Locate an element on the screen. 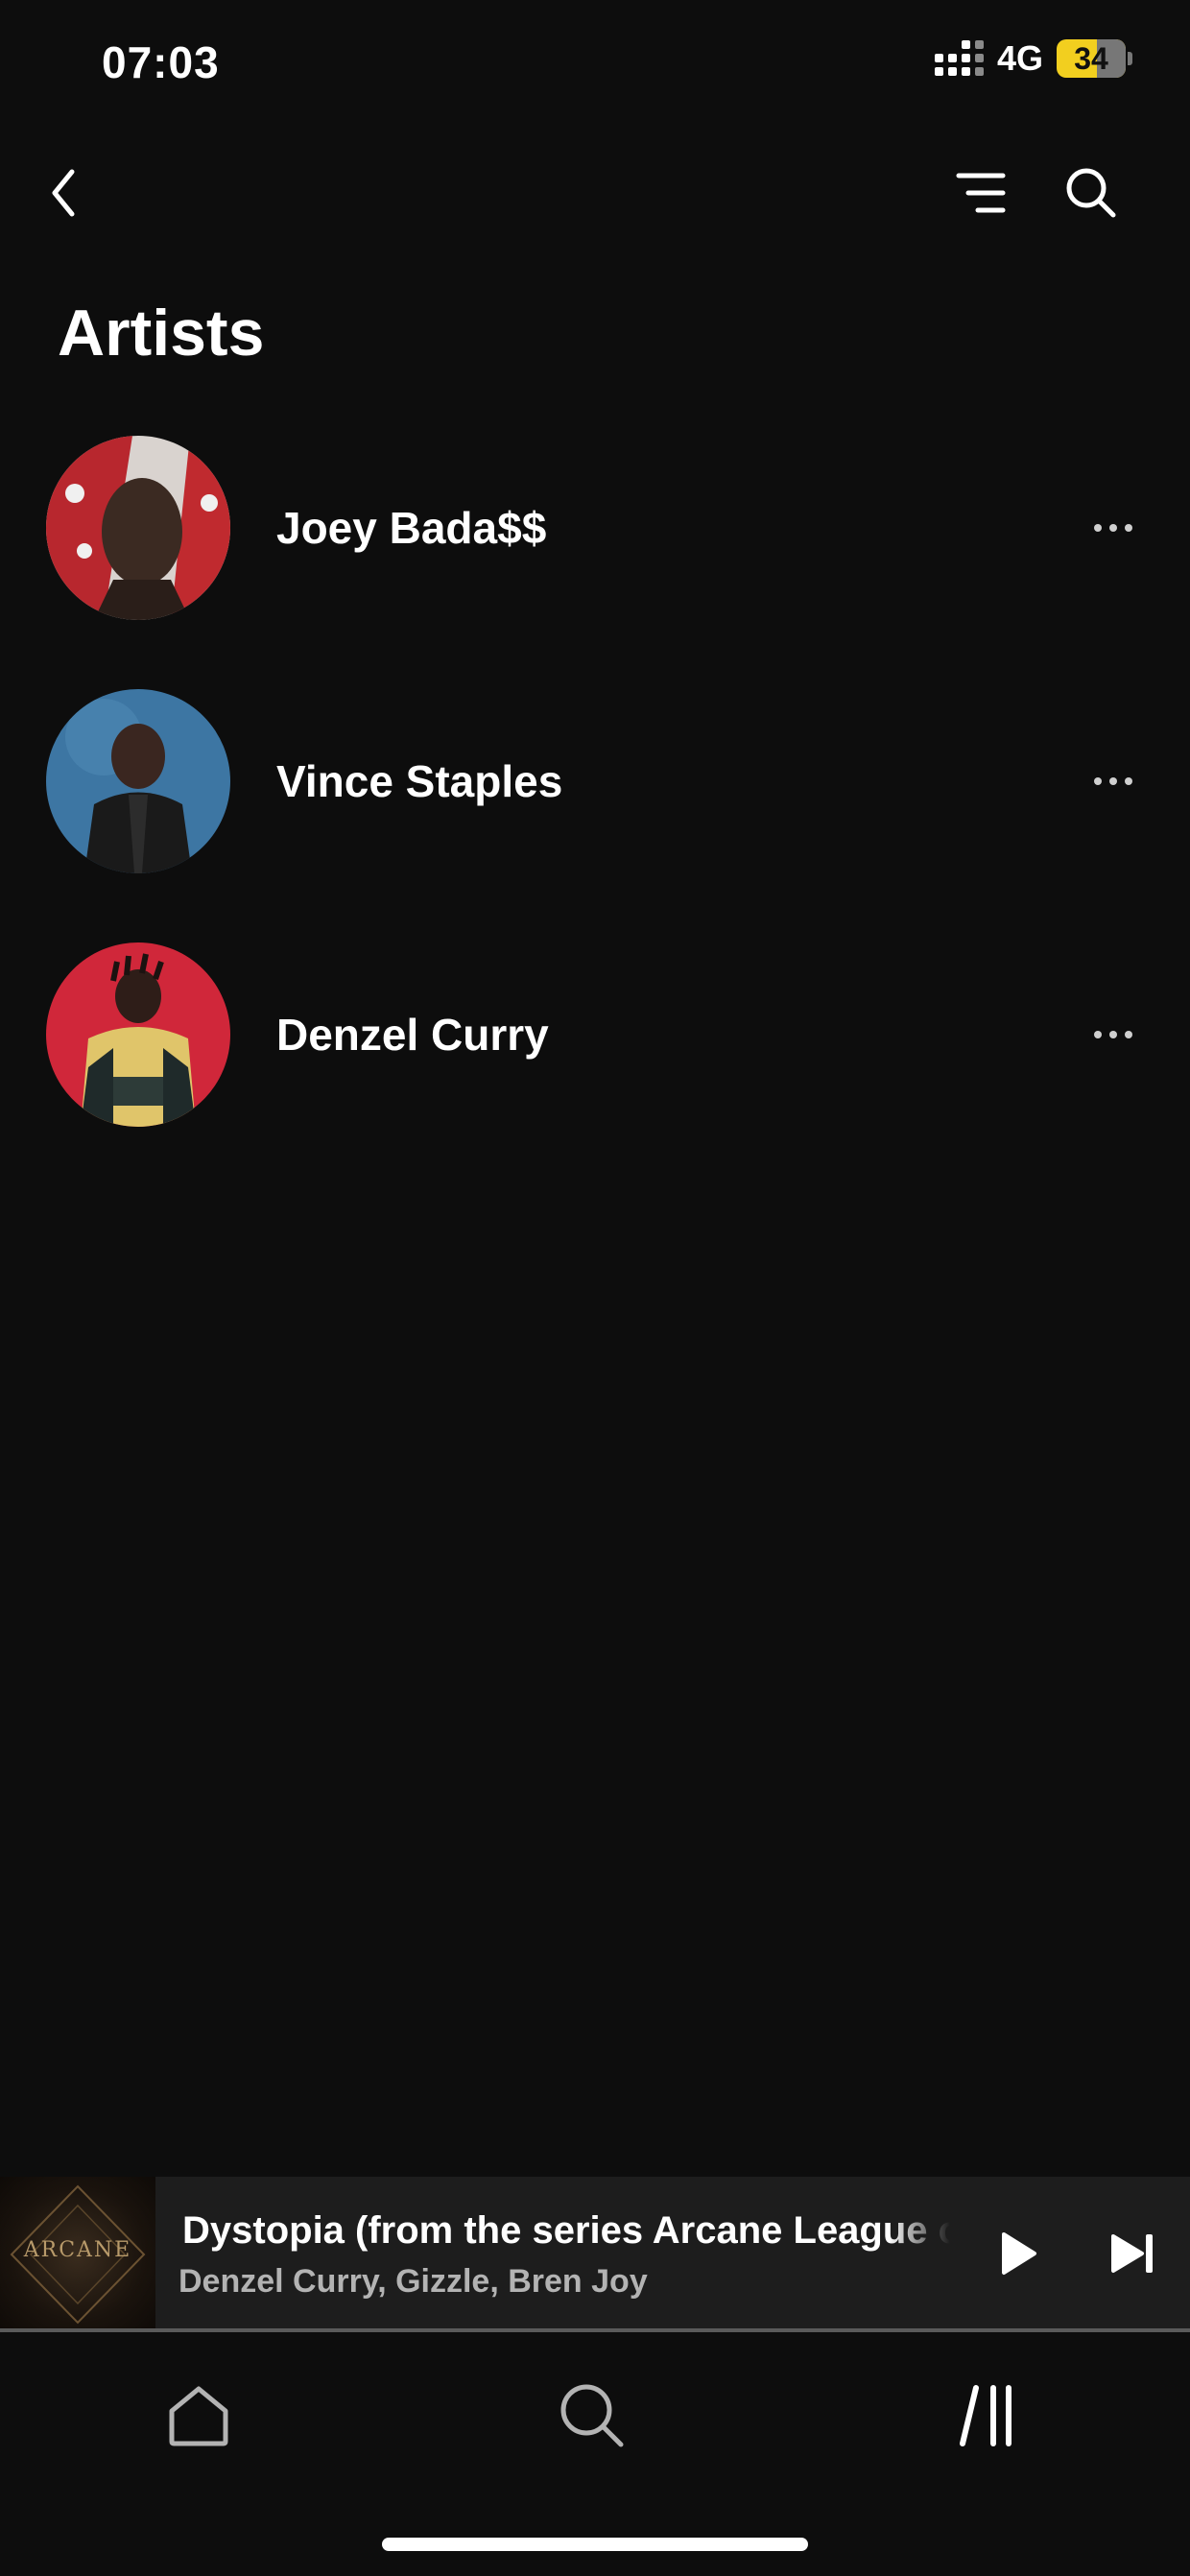 The width and height of the screenshot is (1190, 2576). sort-filter-icon is located at coordinates (981, 193).